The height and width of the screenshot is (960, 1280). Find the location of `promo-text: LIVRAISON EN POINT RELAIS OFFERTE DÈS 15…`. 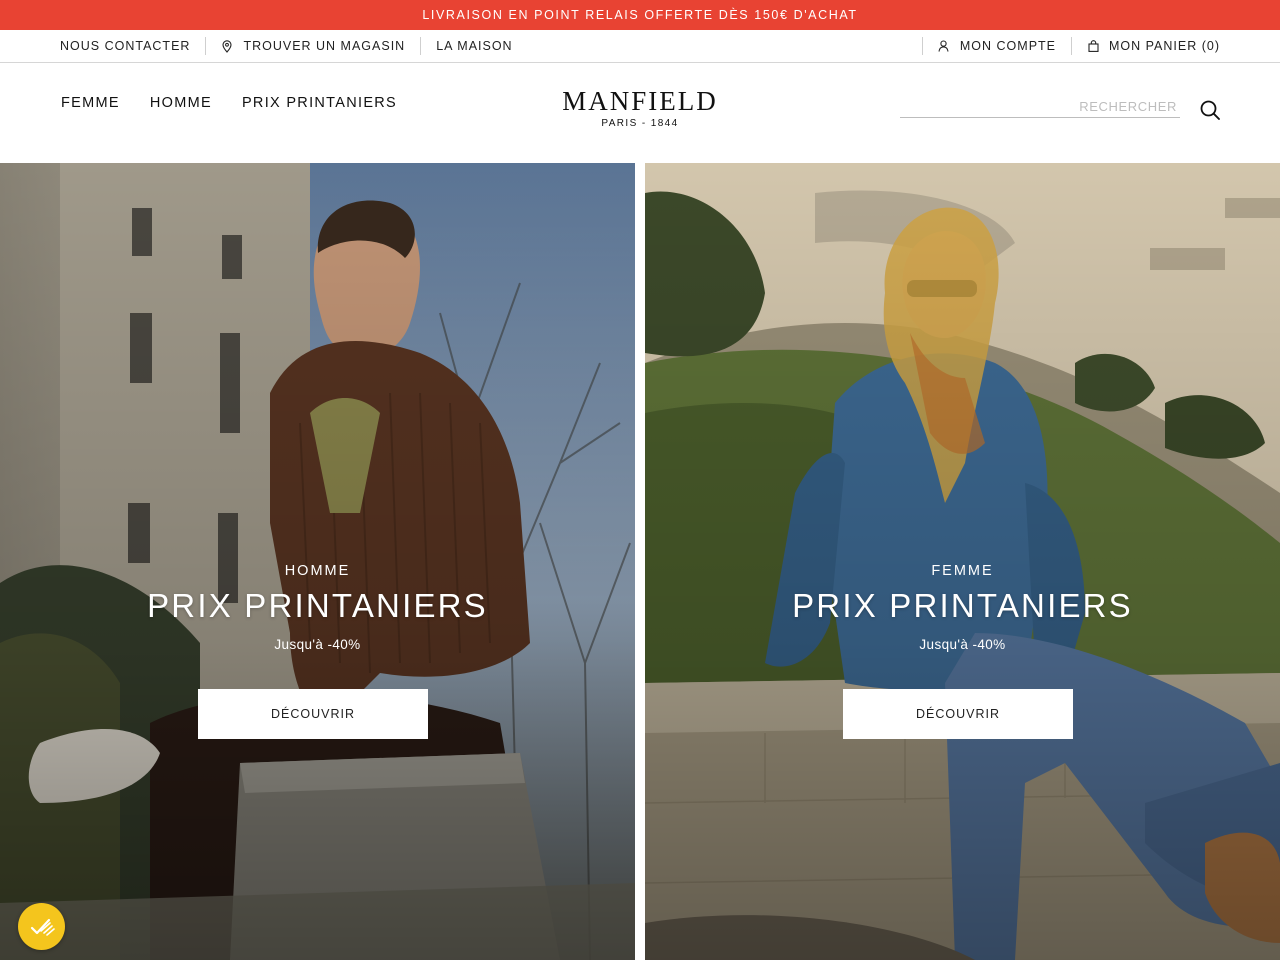

promo-text: LIVRAISON EN POINT RELAIS OFFERTE DÈS 15… is located at coordinates (640, 15).